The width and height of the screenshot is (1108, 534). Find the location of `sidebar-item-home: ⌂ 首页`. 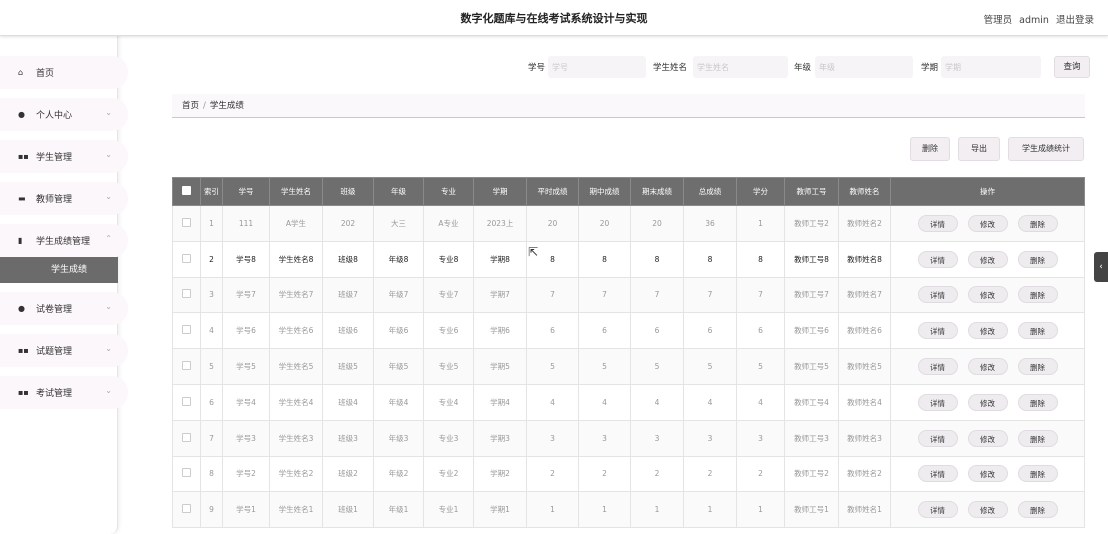

sidebar-item-home: ⌂ 首页 is located at coordinates (64, 72).